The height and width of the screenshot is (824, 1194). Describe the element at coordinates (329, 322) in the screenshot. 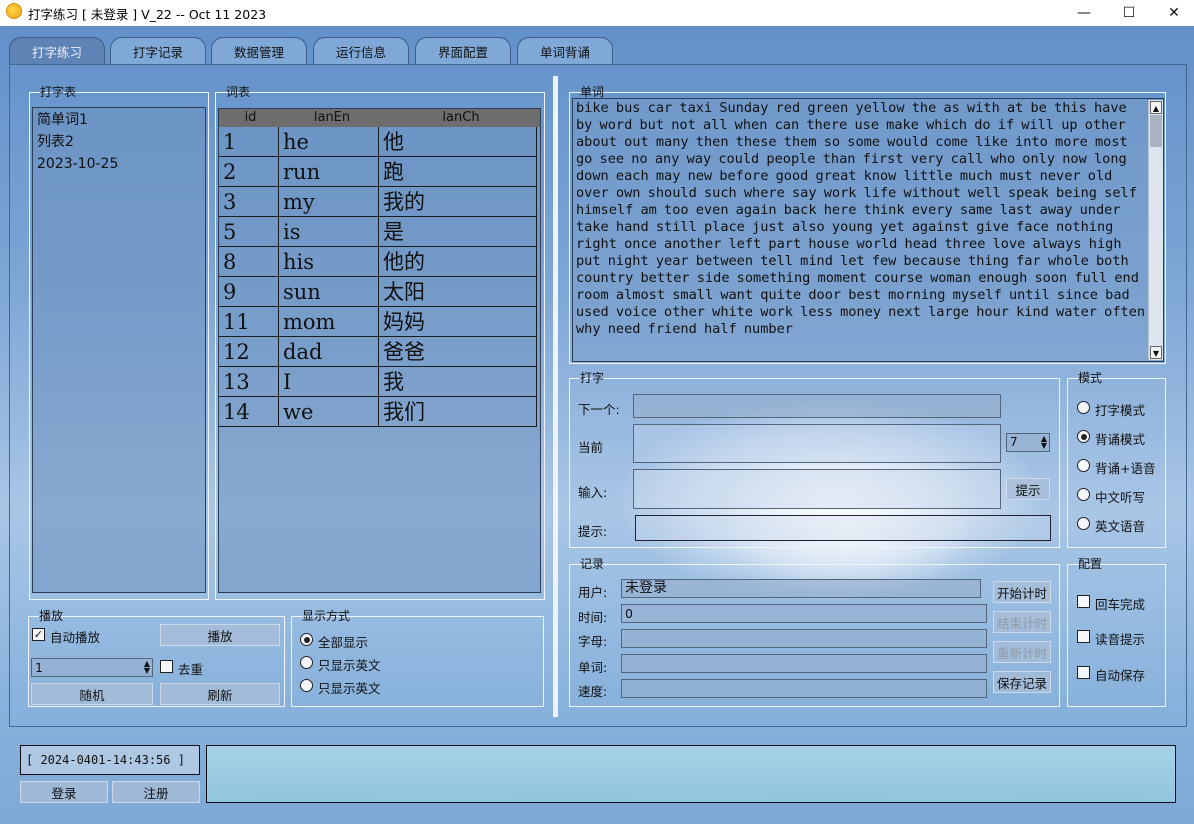

I see `table-cell-english: mom` at that location.